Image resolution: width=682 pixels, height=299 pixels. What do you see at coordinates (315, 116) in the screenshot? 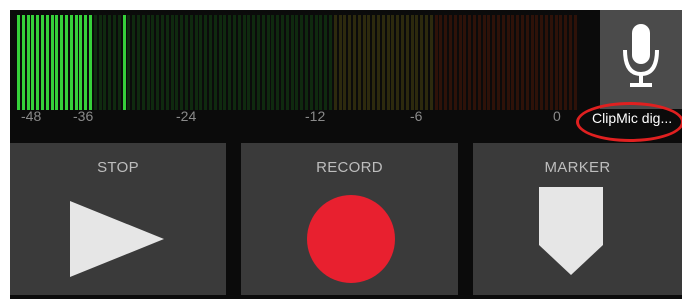
I see `meter-tick-minus-12: -12` at bounding box center [315, 116].